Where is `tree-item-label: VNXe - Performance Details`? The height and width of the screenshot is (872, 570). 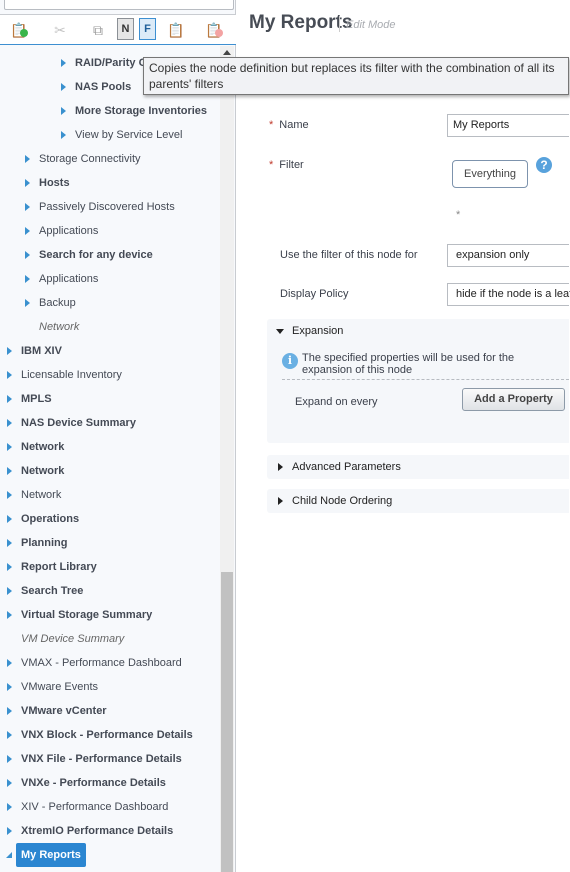
tree-item-label: VNXe - Performance Details is located at coordinates (93, 783).